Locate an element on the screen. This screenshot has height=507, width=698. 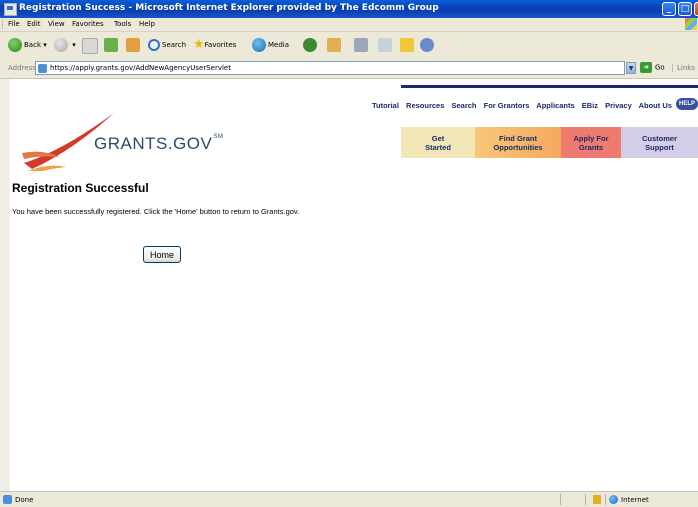
links-button: Links is located at coordinates (683, 68).